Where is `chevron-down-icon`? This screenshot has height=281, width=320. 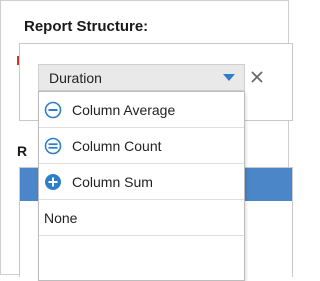
chevron-down-icon is located at coordinates (229, 77).